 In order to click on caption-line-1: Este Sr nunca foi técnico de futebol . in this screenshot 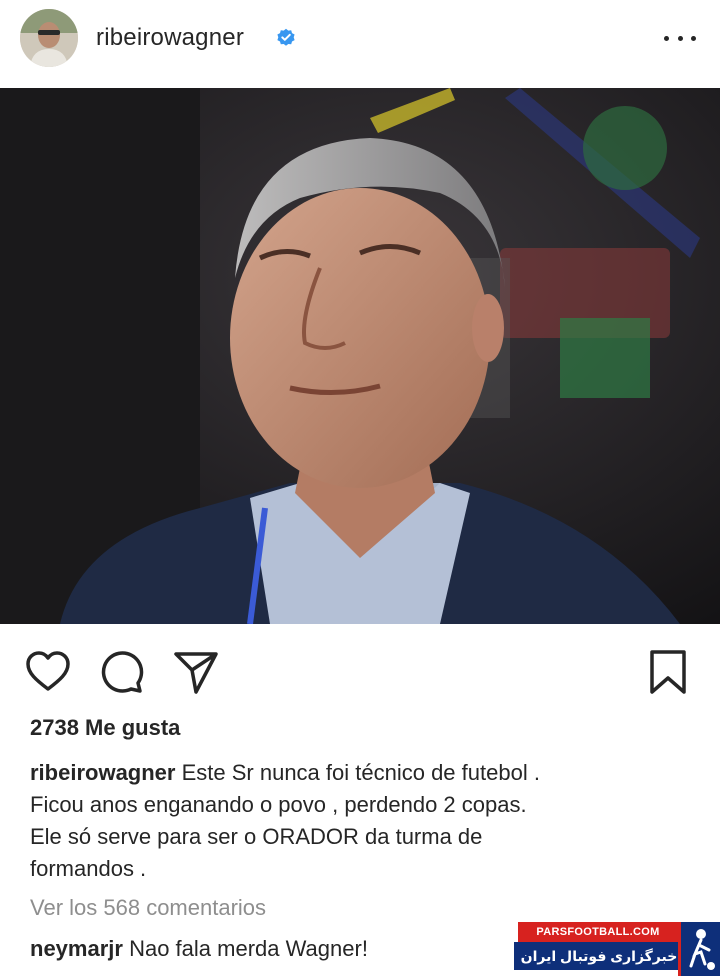, I will do `click(360, 772)`.